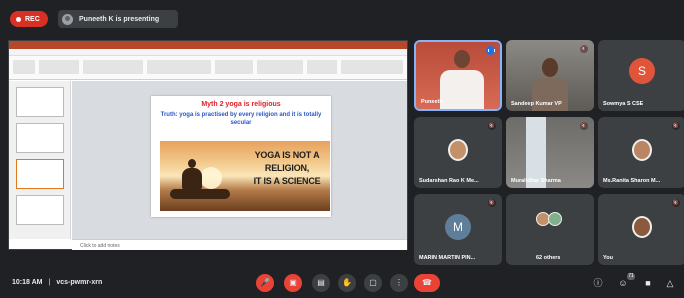 The width and height of the screenshot is (684, 298). Describe the element at coordinates (631, 276) in the screenshot. I see `people-count-badge: 71` at that location.